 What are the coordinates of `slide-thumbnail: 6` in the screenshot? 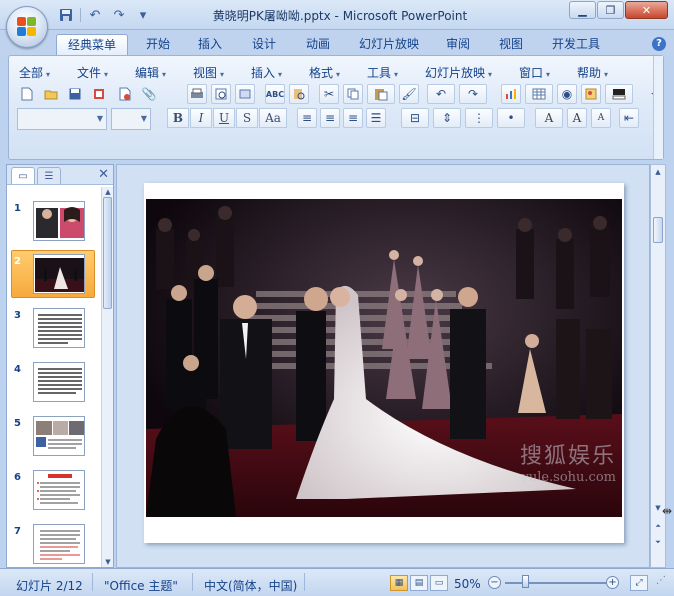 It's located at (54, 490).